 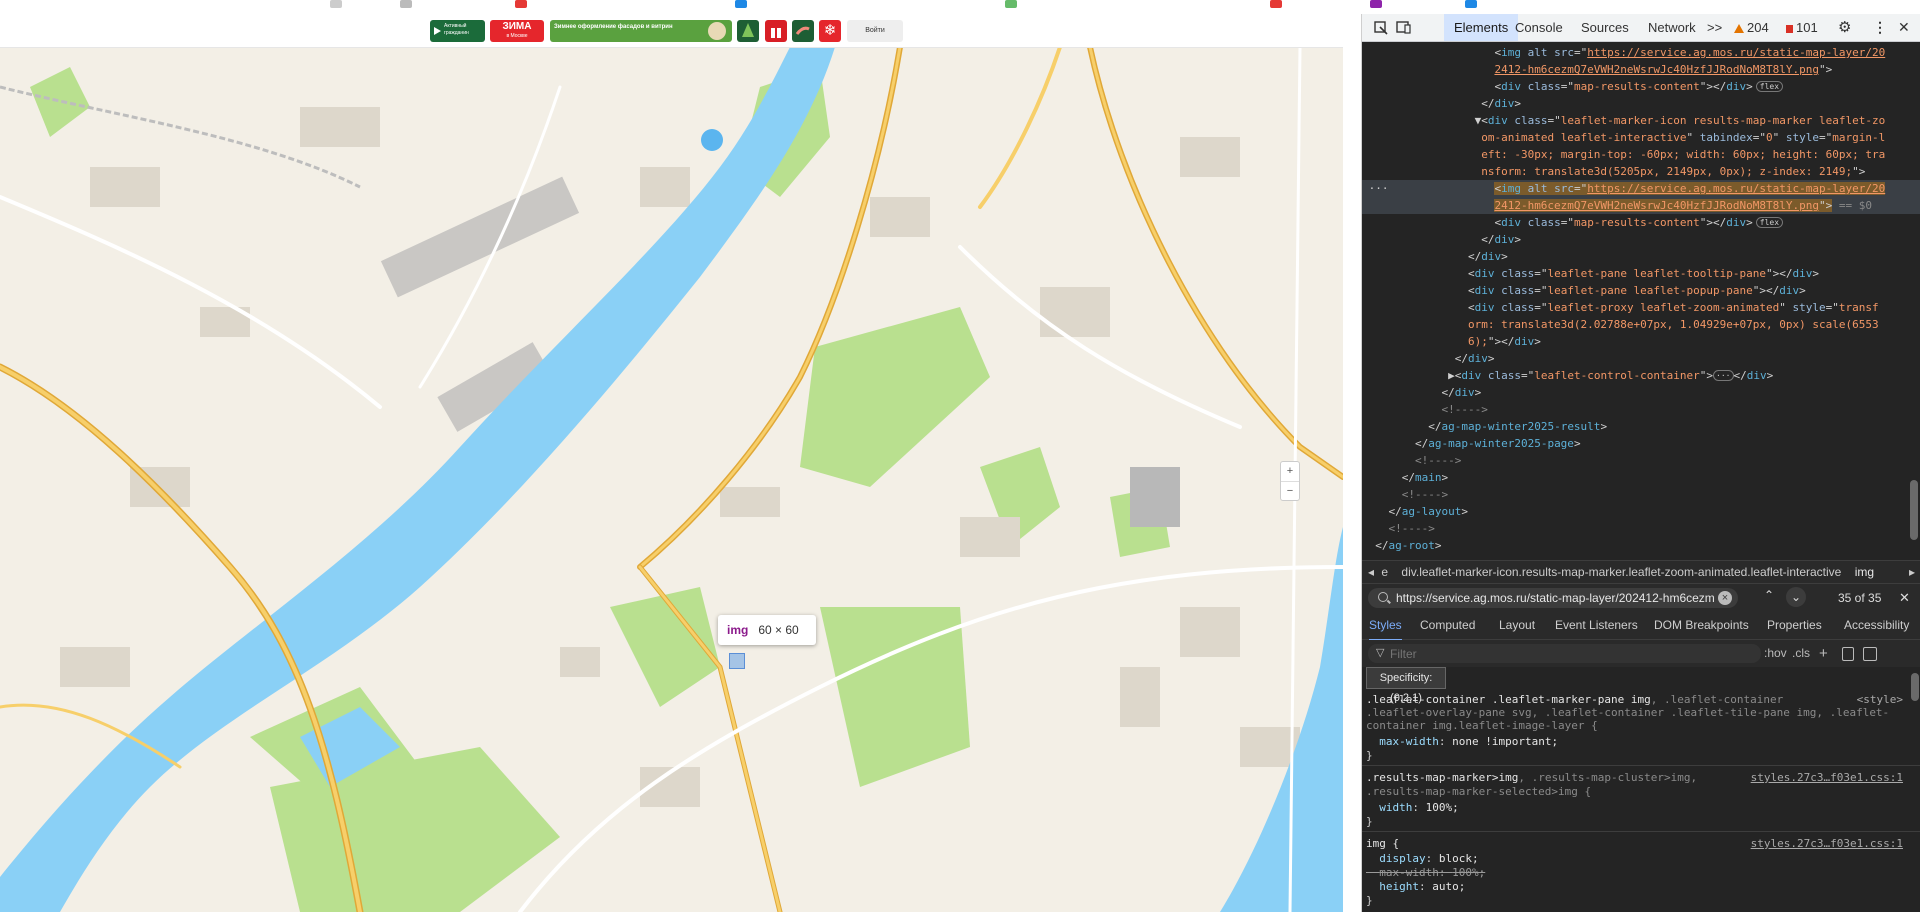 What do you see at coordinates (1848, 654) in the screenshot?
I see `paint-icon` at bounding box center [1848, 654].